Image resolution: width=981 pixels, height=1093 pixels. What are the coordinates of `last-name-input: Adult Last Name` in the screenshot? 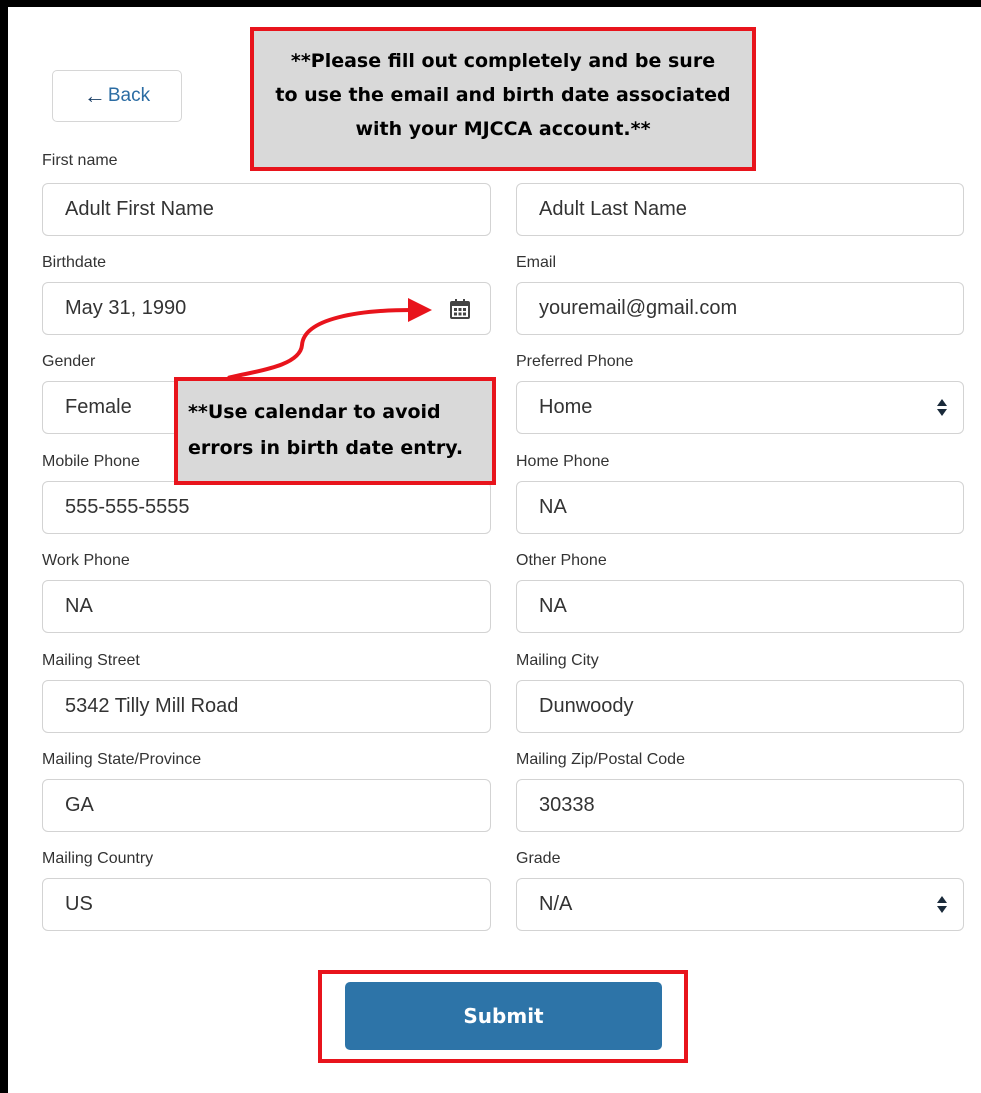 It's located at (740, 209).